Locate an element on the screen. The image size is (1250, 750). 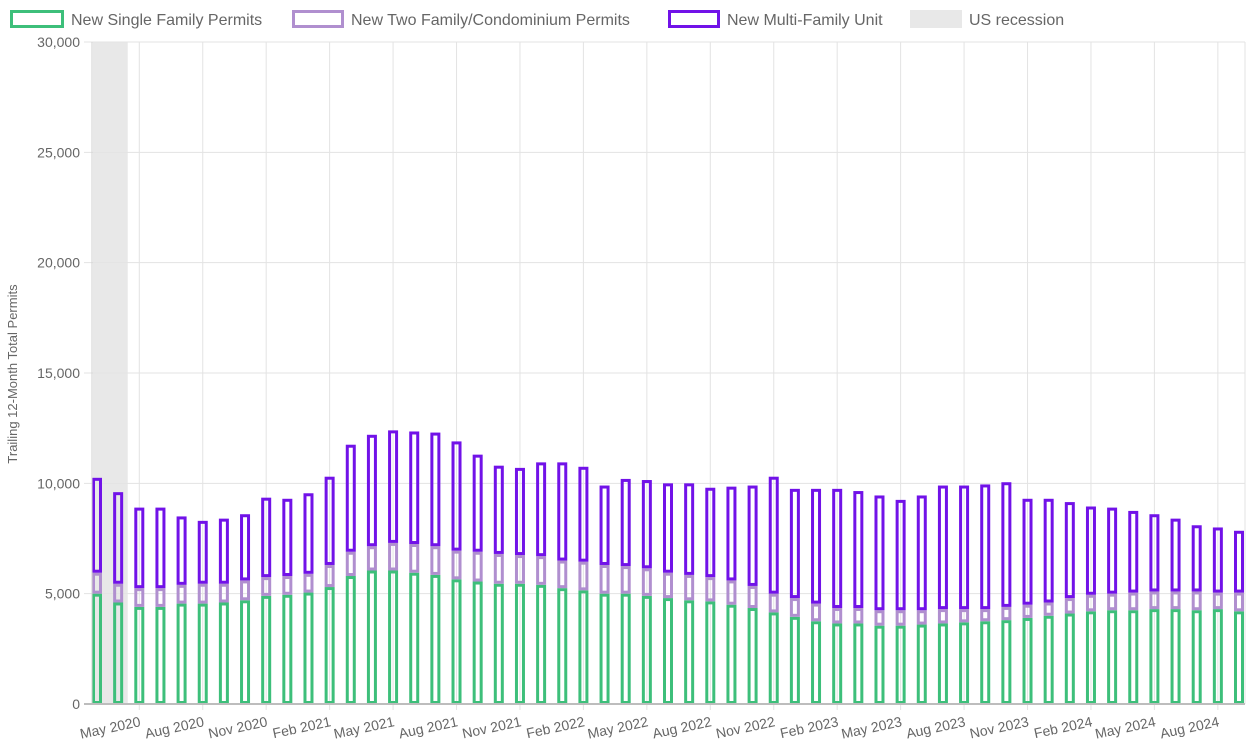
x-tick-label: Nov 2020 is located at coordinates (238, 727).